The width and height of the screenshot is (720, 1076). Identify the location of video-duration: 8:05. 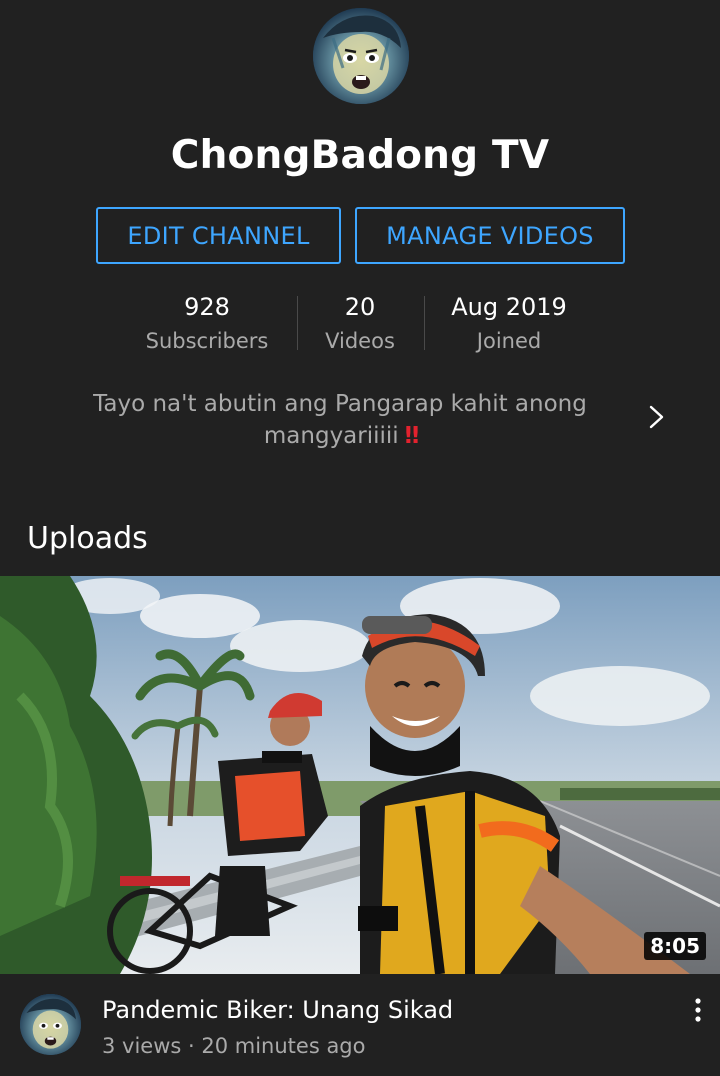
(675, 946).